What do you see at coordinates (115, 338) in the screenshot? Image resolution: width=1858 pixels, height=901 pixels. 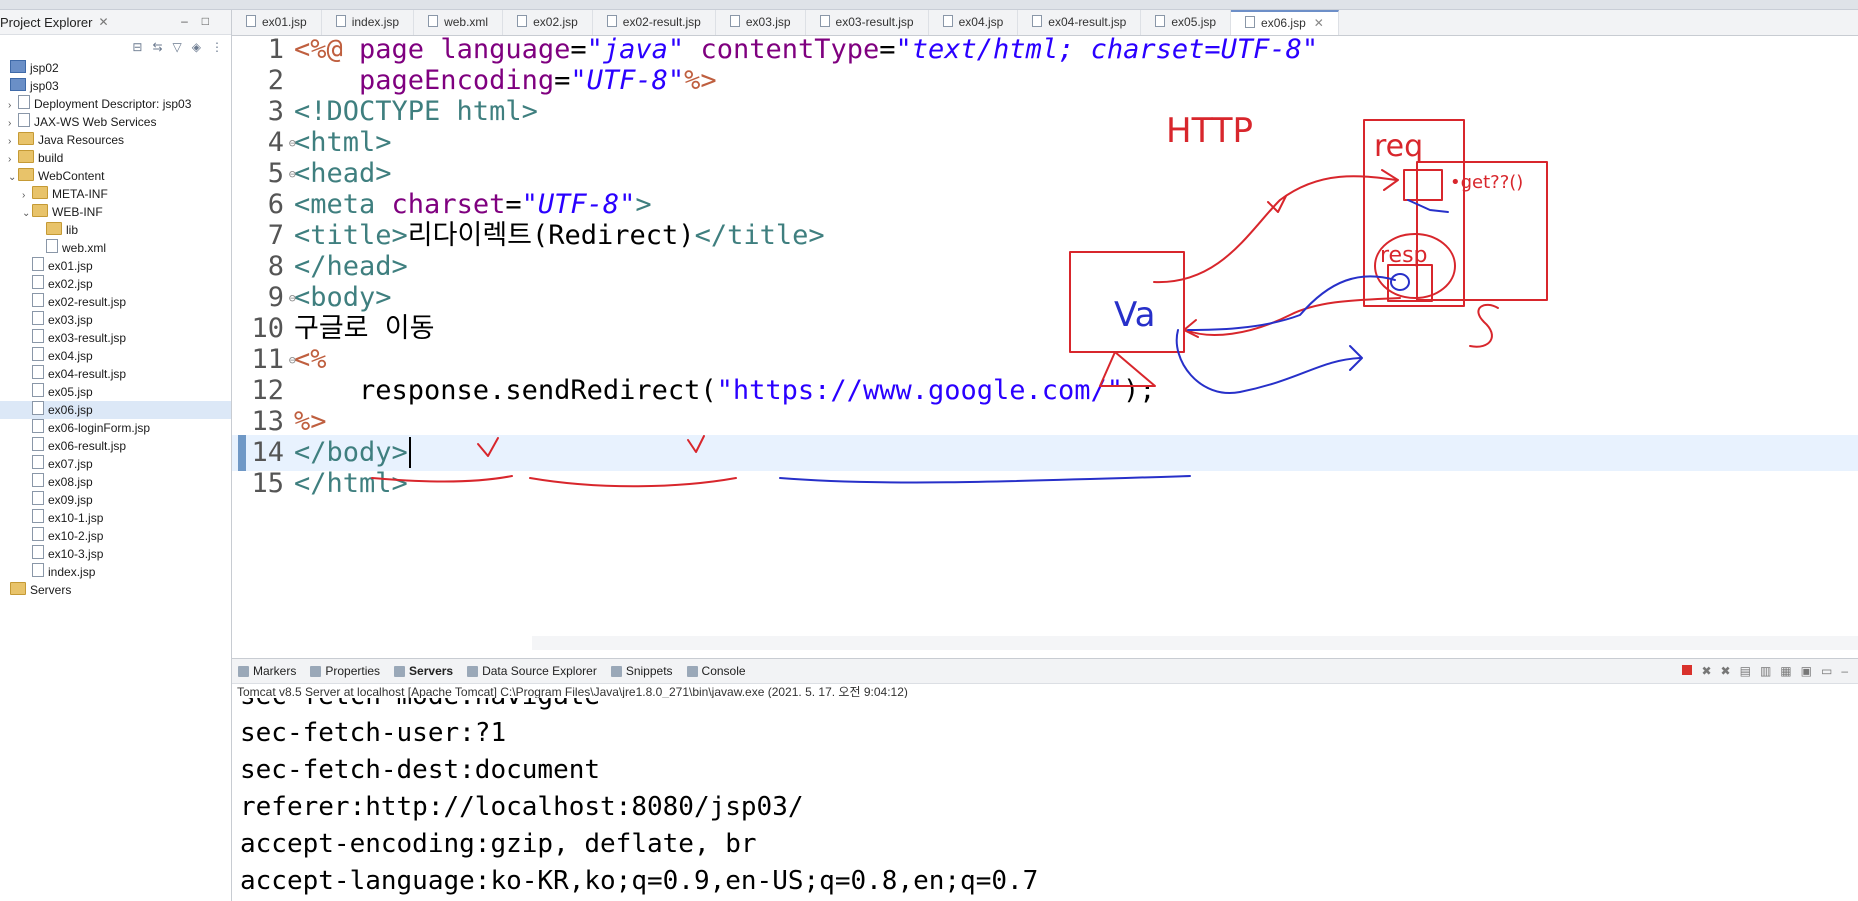 I see `tree-item: ex03-result.jsp` at bounding box center [115, 338].